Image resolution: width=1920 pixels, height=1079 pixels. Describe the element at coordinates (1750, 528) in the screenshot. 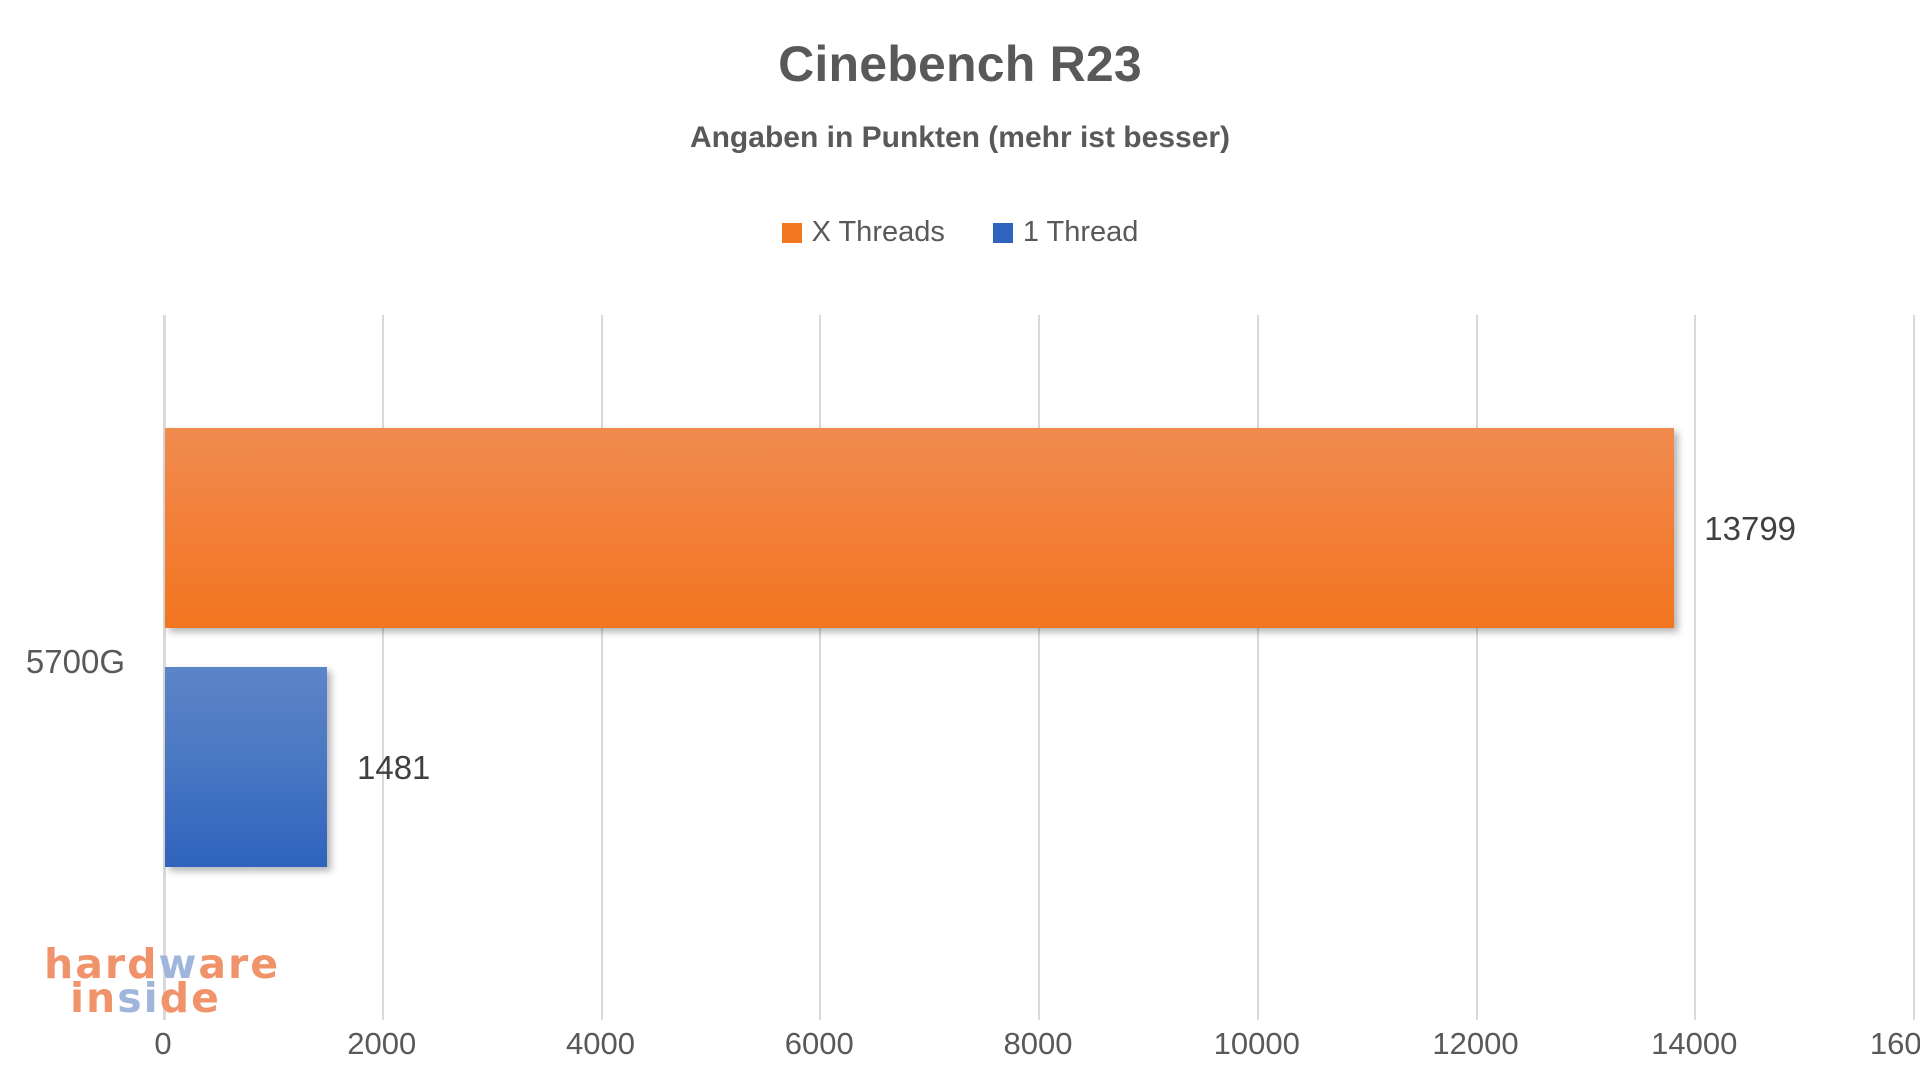

I see `bar-x-threads-value-label: 13799` at that location.